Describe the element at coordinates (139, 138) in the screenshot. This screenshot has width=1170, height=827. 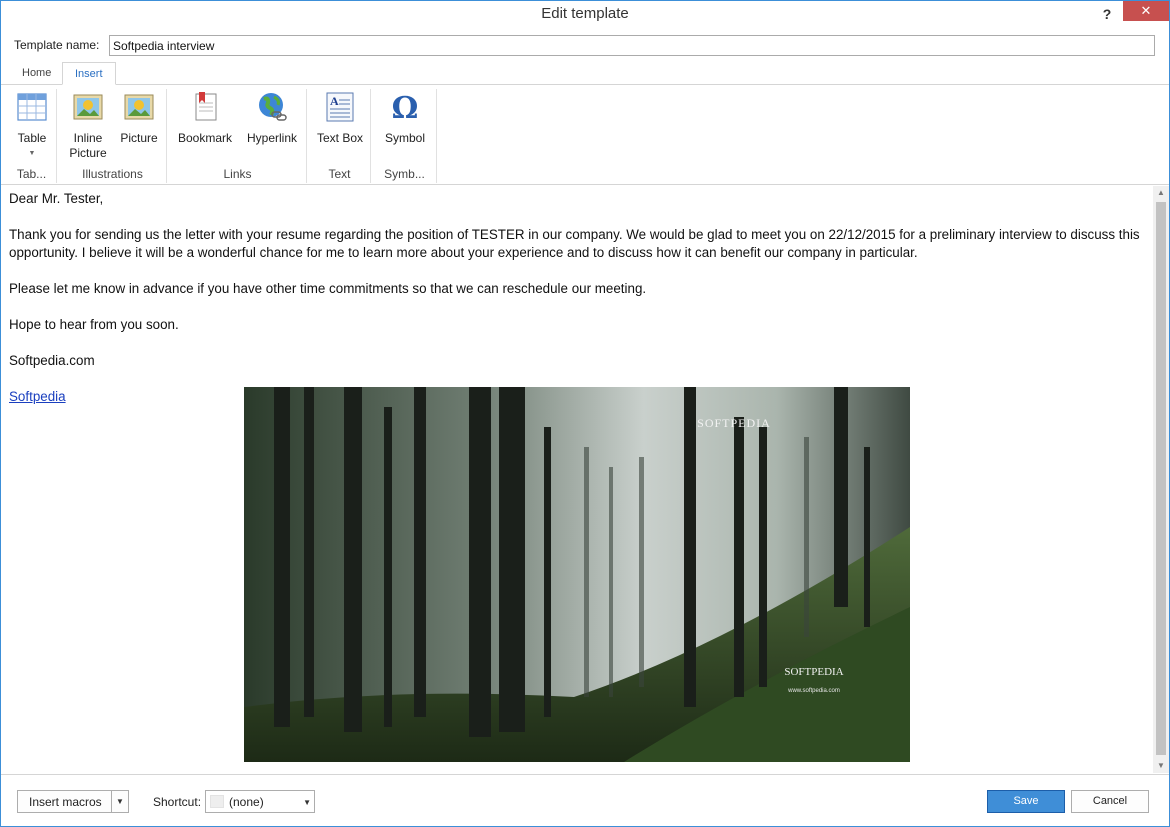
I see `picture-button-label: Picture` at that location.